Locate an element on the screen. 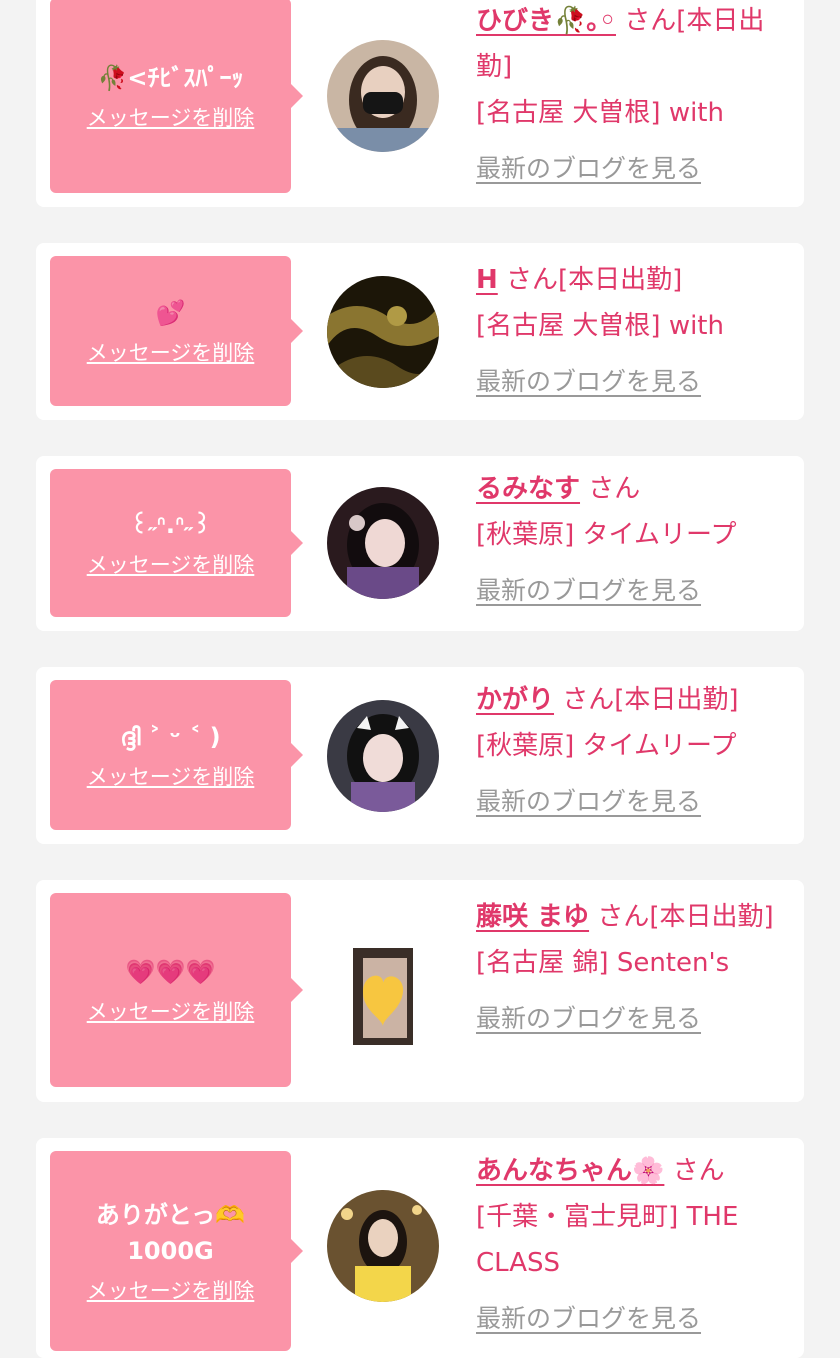  cast-info: るみなす さん [秋葉原] タイムリープ 最新のブログを見る is located at coordinates (628, 540).